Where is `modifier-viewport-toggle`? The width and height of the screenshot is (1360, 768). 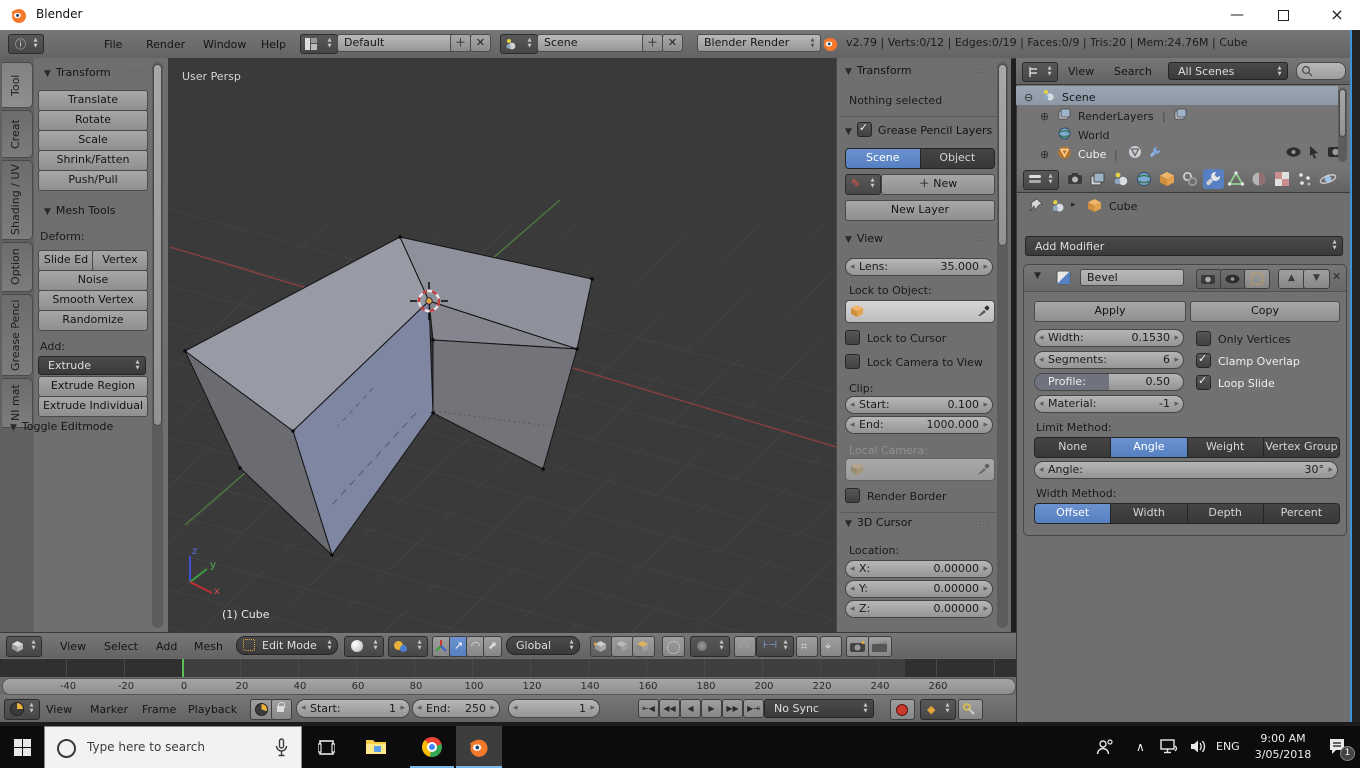 modifier-viewport-toggle is located at coordinates (1233, 279).